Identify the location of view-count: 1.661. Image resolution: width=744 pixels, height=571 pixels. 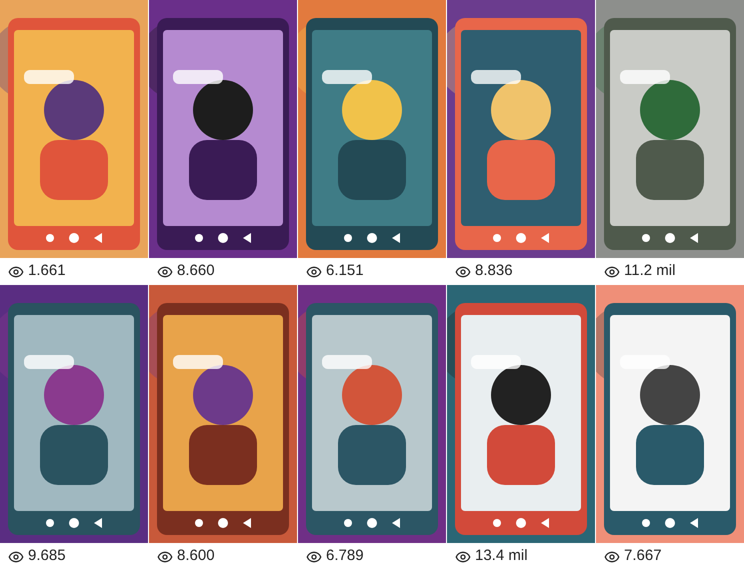
(47, 271).